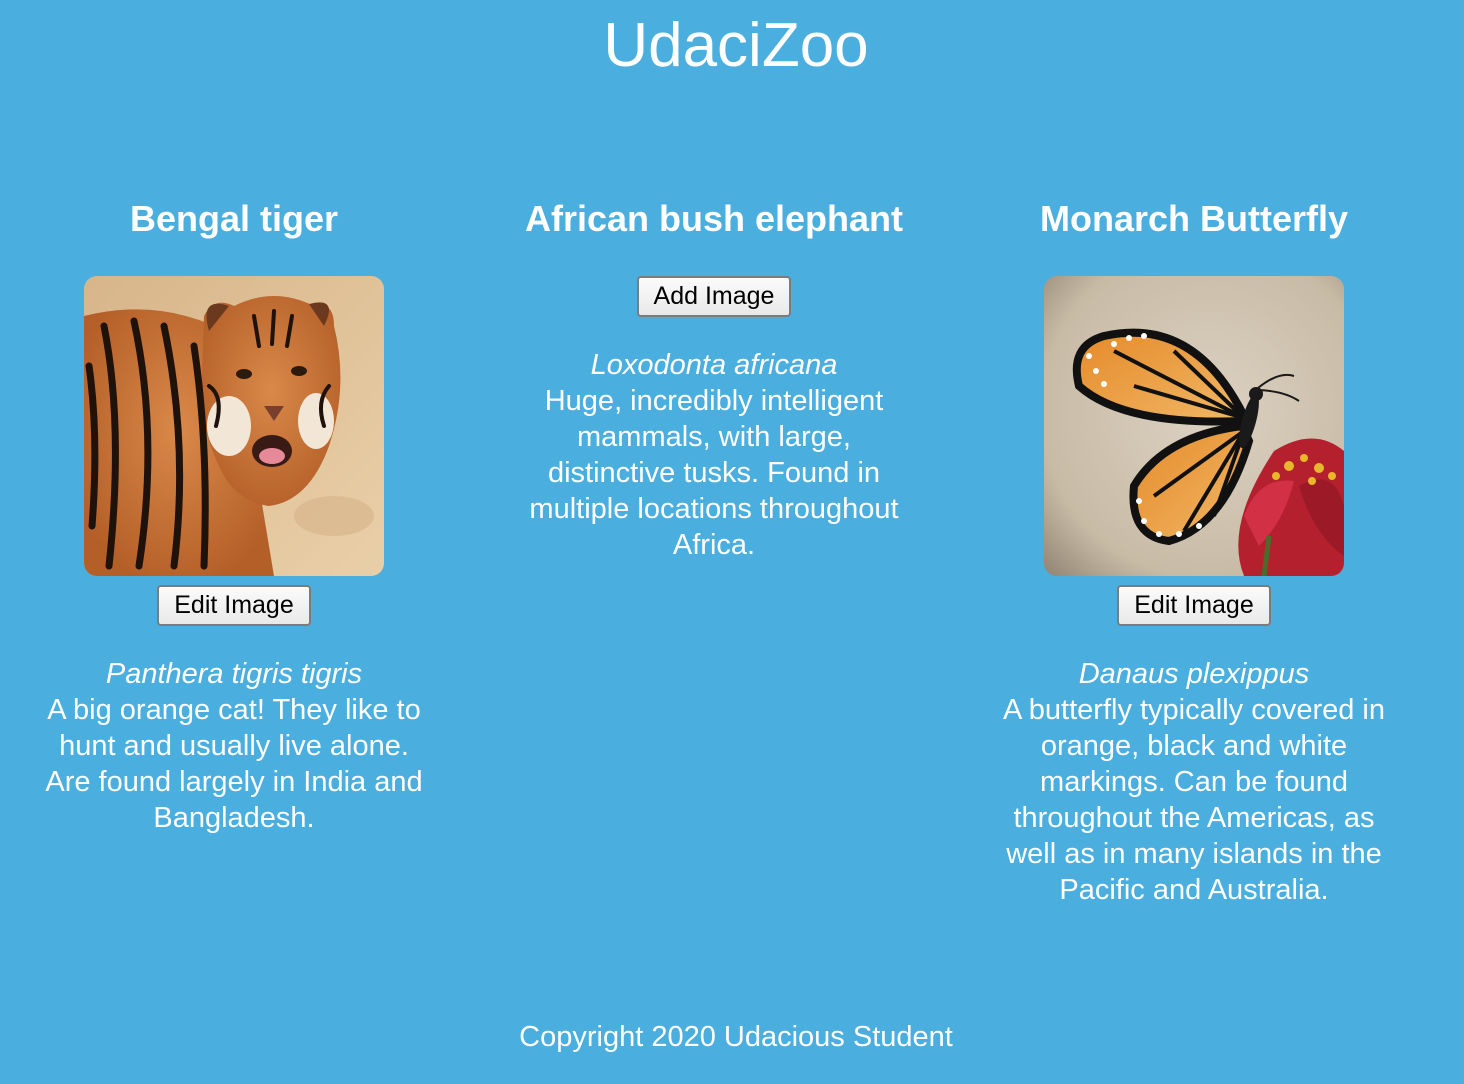 The image size is (1464, 1084). I want to click on species-name: Loxodonta africana, so click(714, 365).